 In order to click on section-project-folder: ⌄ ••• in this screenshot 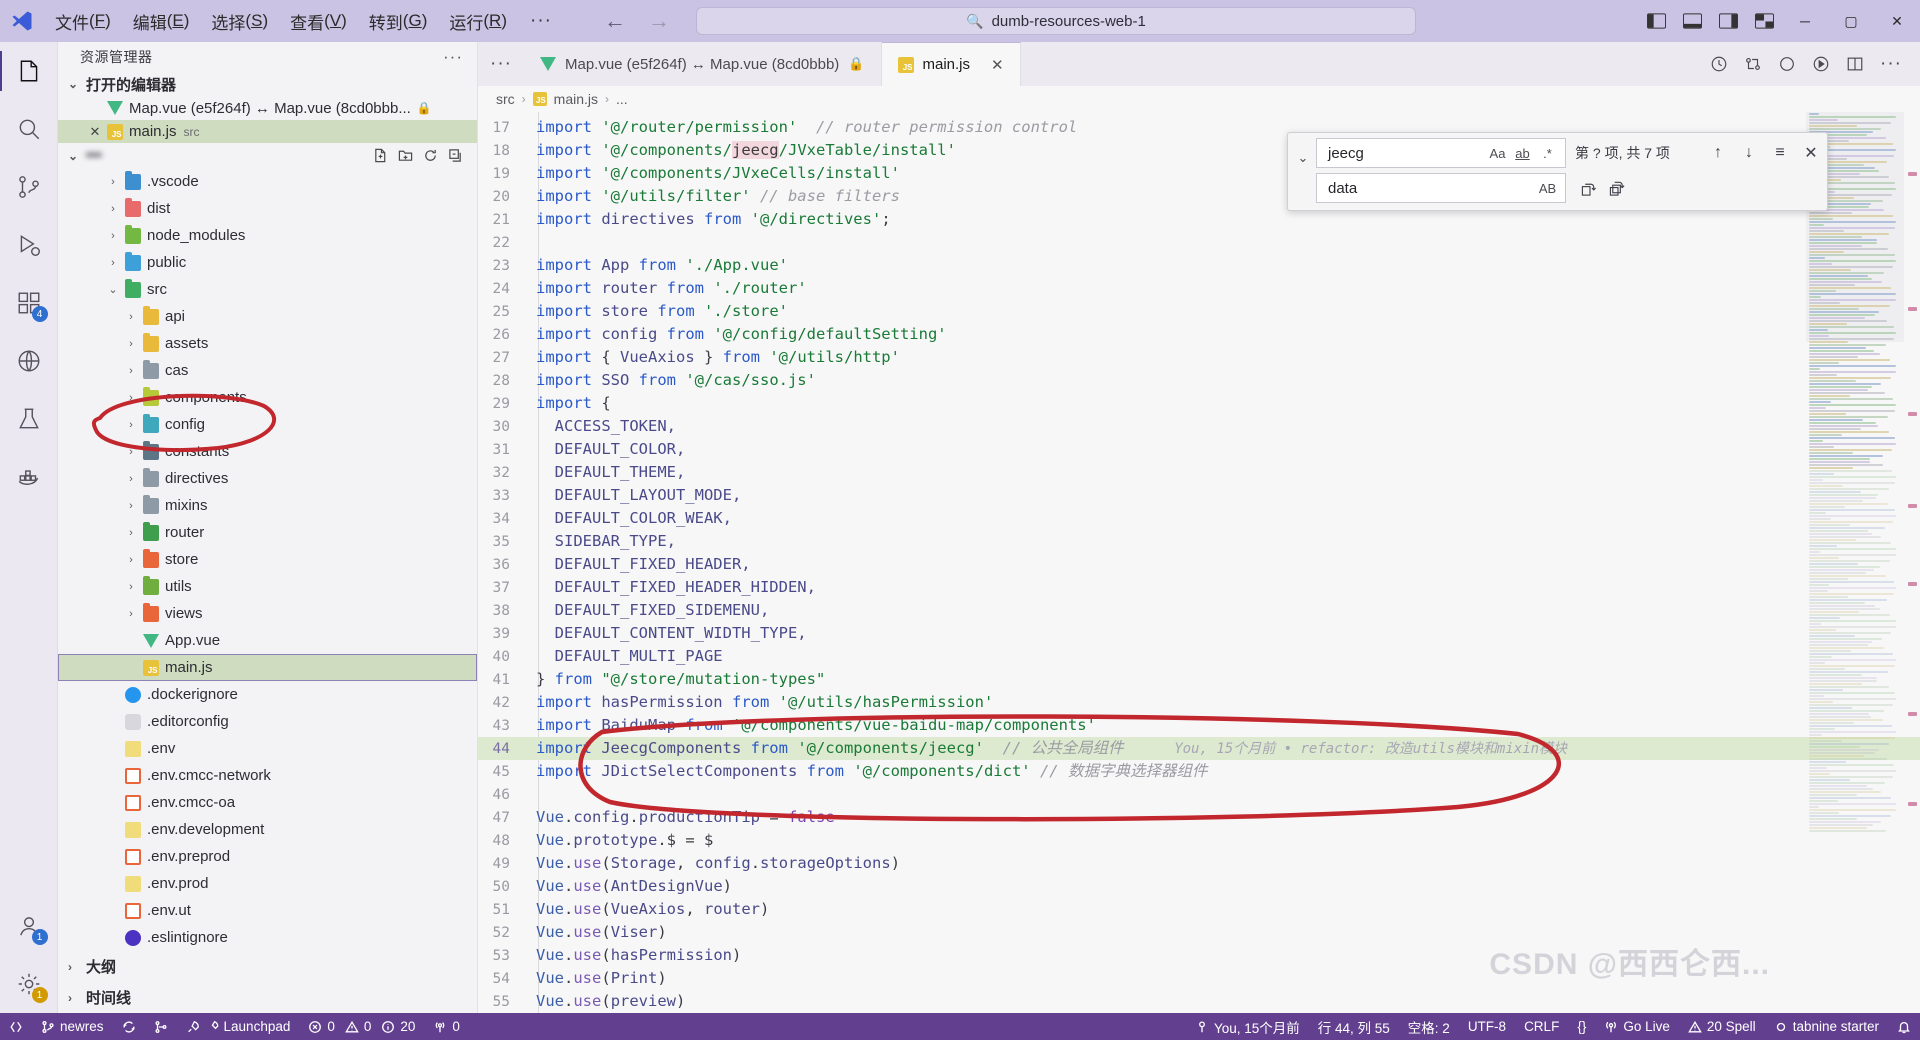, I will do `click(267, 155)`.